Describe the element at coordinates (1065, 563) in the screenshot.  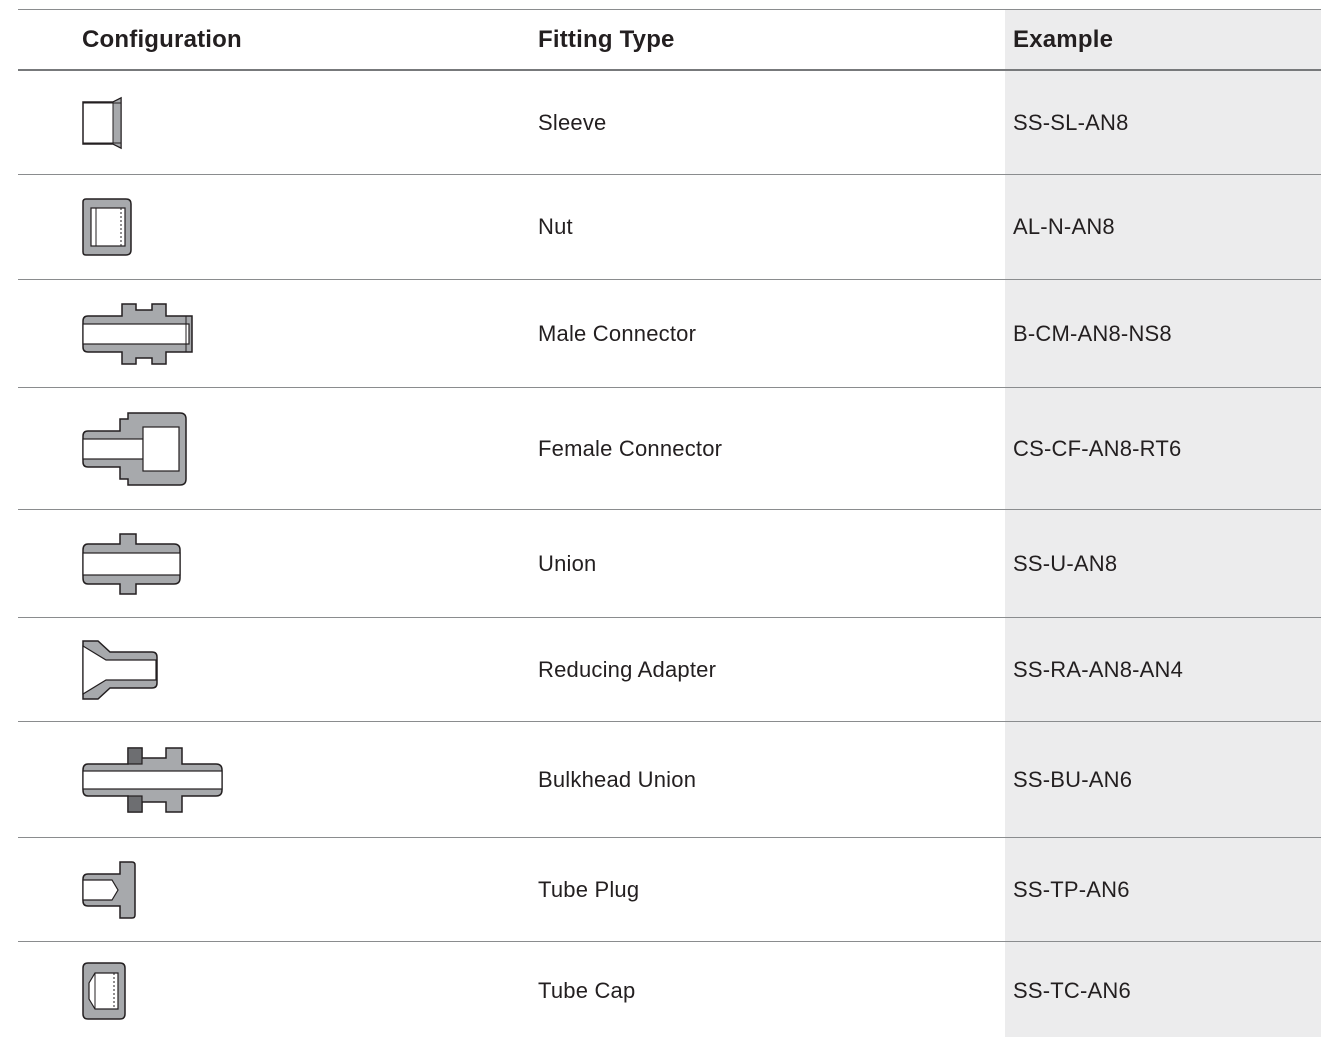
I see `example-cell: SS-U-AN8` at that location.